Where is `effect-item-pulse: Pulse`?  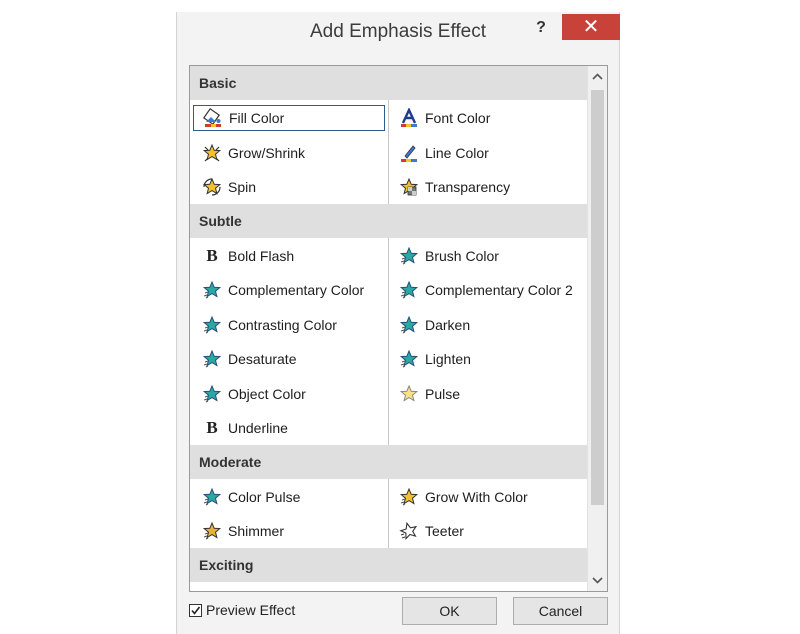
effect-item-pulse: Pulse is located at coordinates (486, 394).